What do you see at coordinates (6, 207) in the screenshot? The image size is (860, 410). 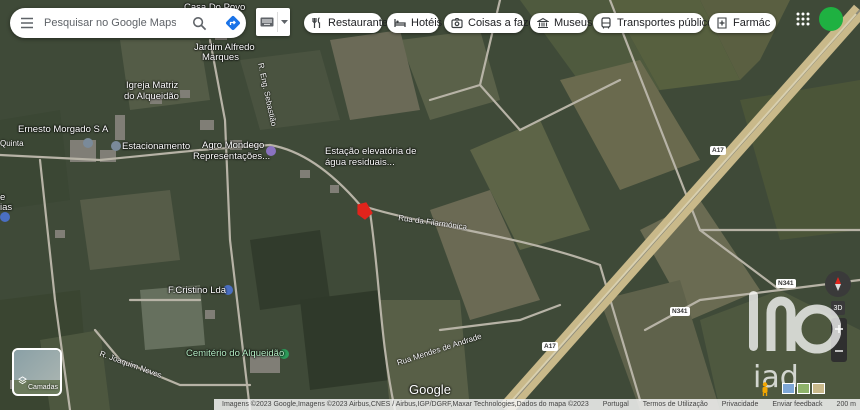 I see `place-left-partial: ias` at bounding box center [6, 207].